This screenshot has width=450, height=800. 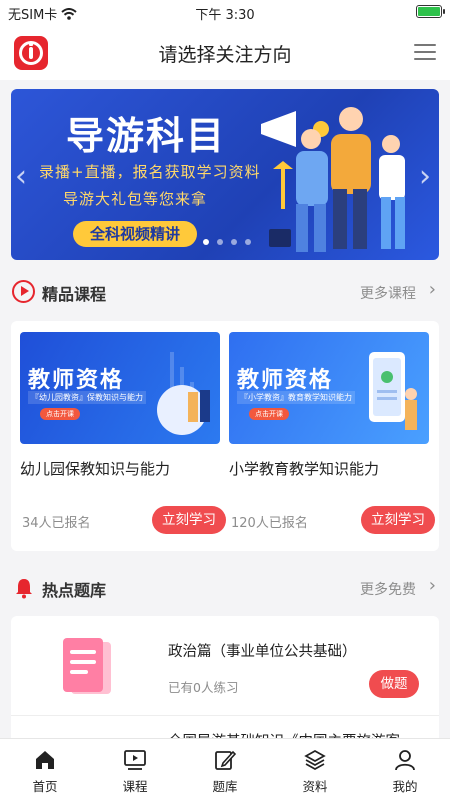 What do you see at coordinates (329, 468) in the screenshot?
I see `course-name: 小学教育教学知识能力` at bounding box center [329, 468].